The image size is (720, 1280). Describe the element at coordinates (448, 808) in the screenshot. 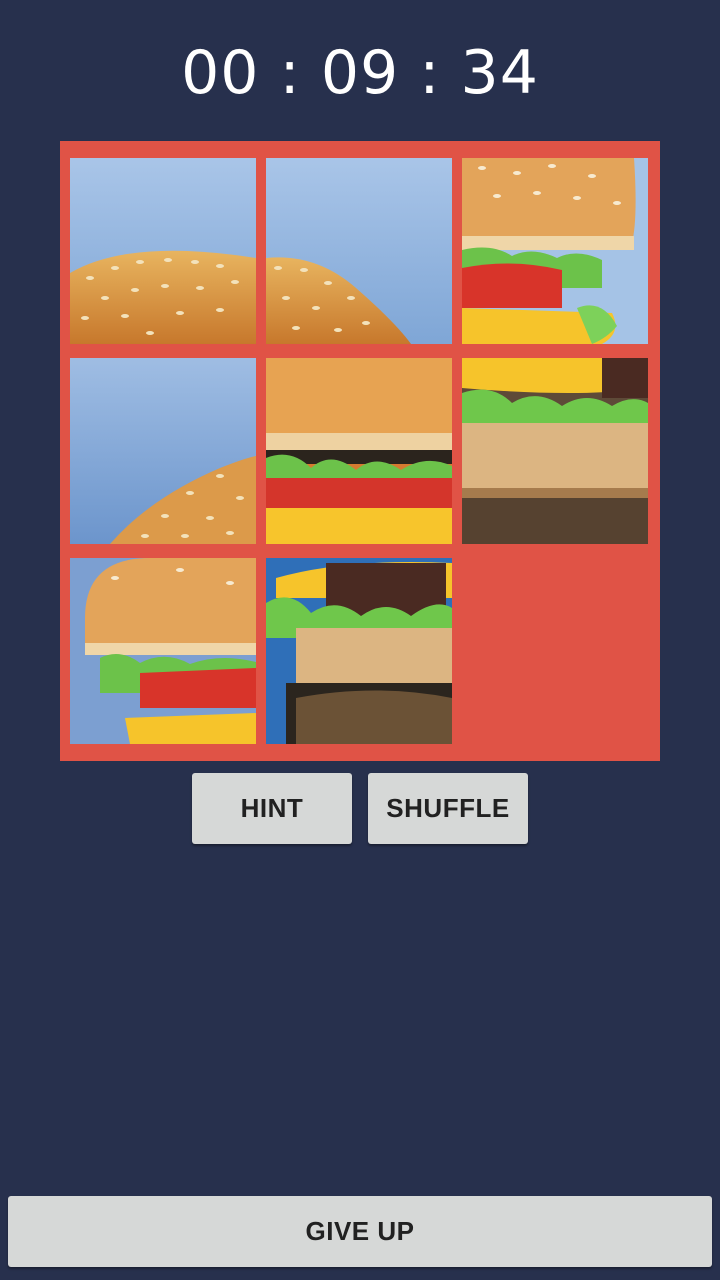

I see `shuffle-button: SHUFFLE` at that location.